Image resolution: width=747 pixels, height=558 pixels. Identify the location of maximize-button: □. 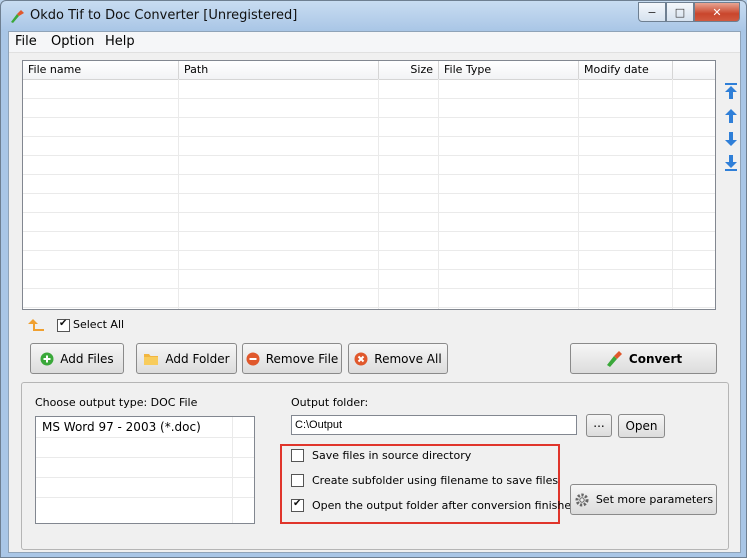
(680, 12).